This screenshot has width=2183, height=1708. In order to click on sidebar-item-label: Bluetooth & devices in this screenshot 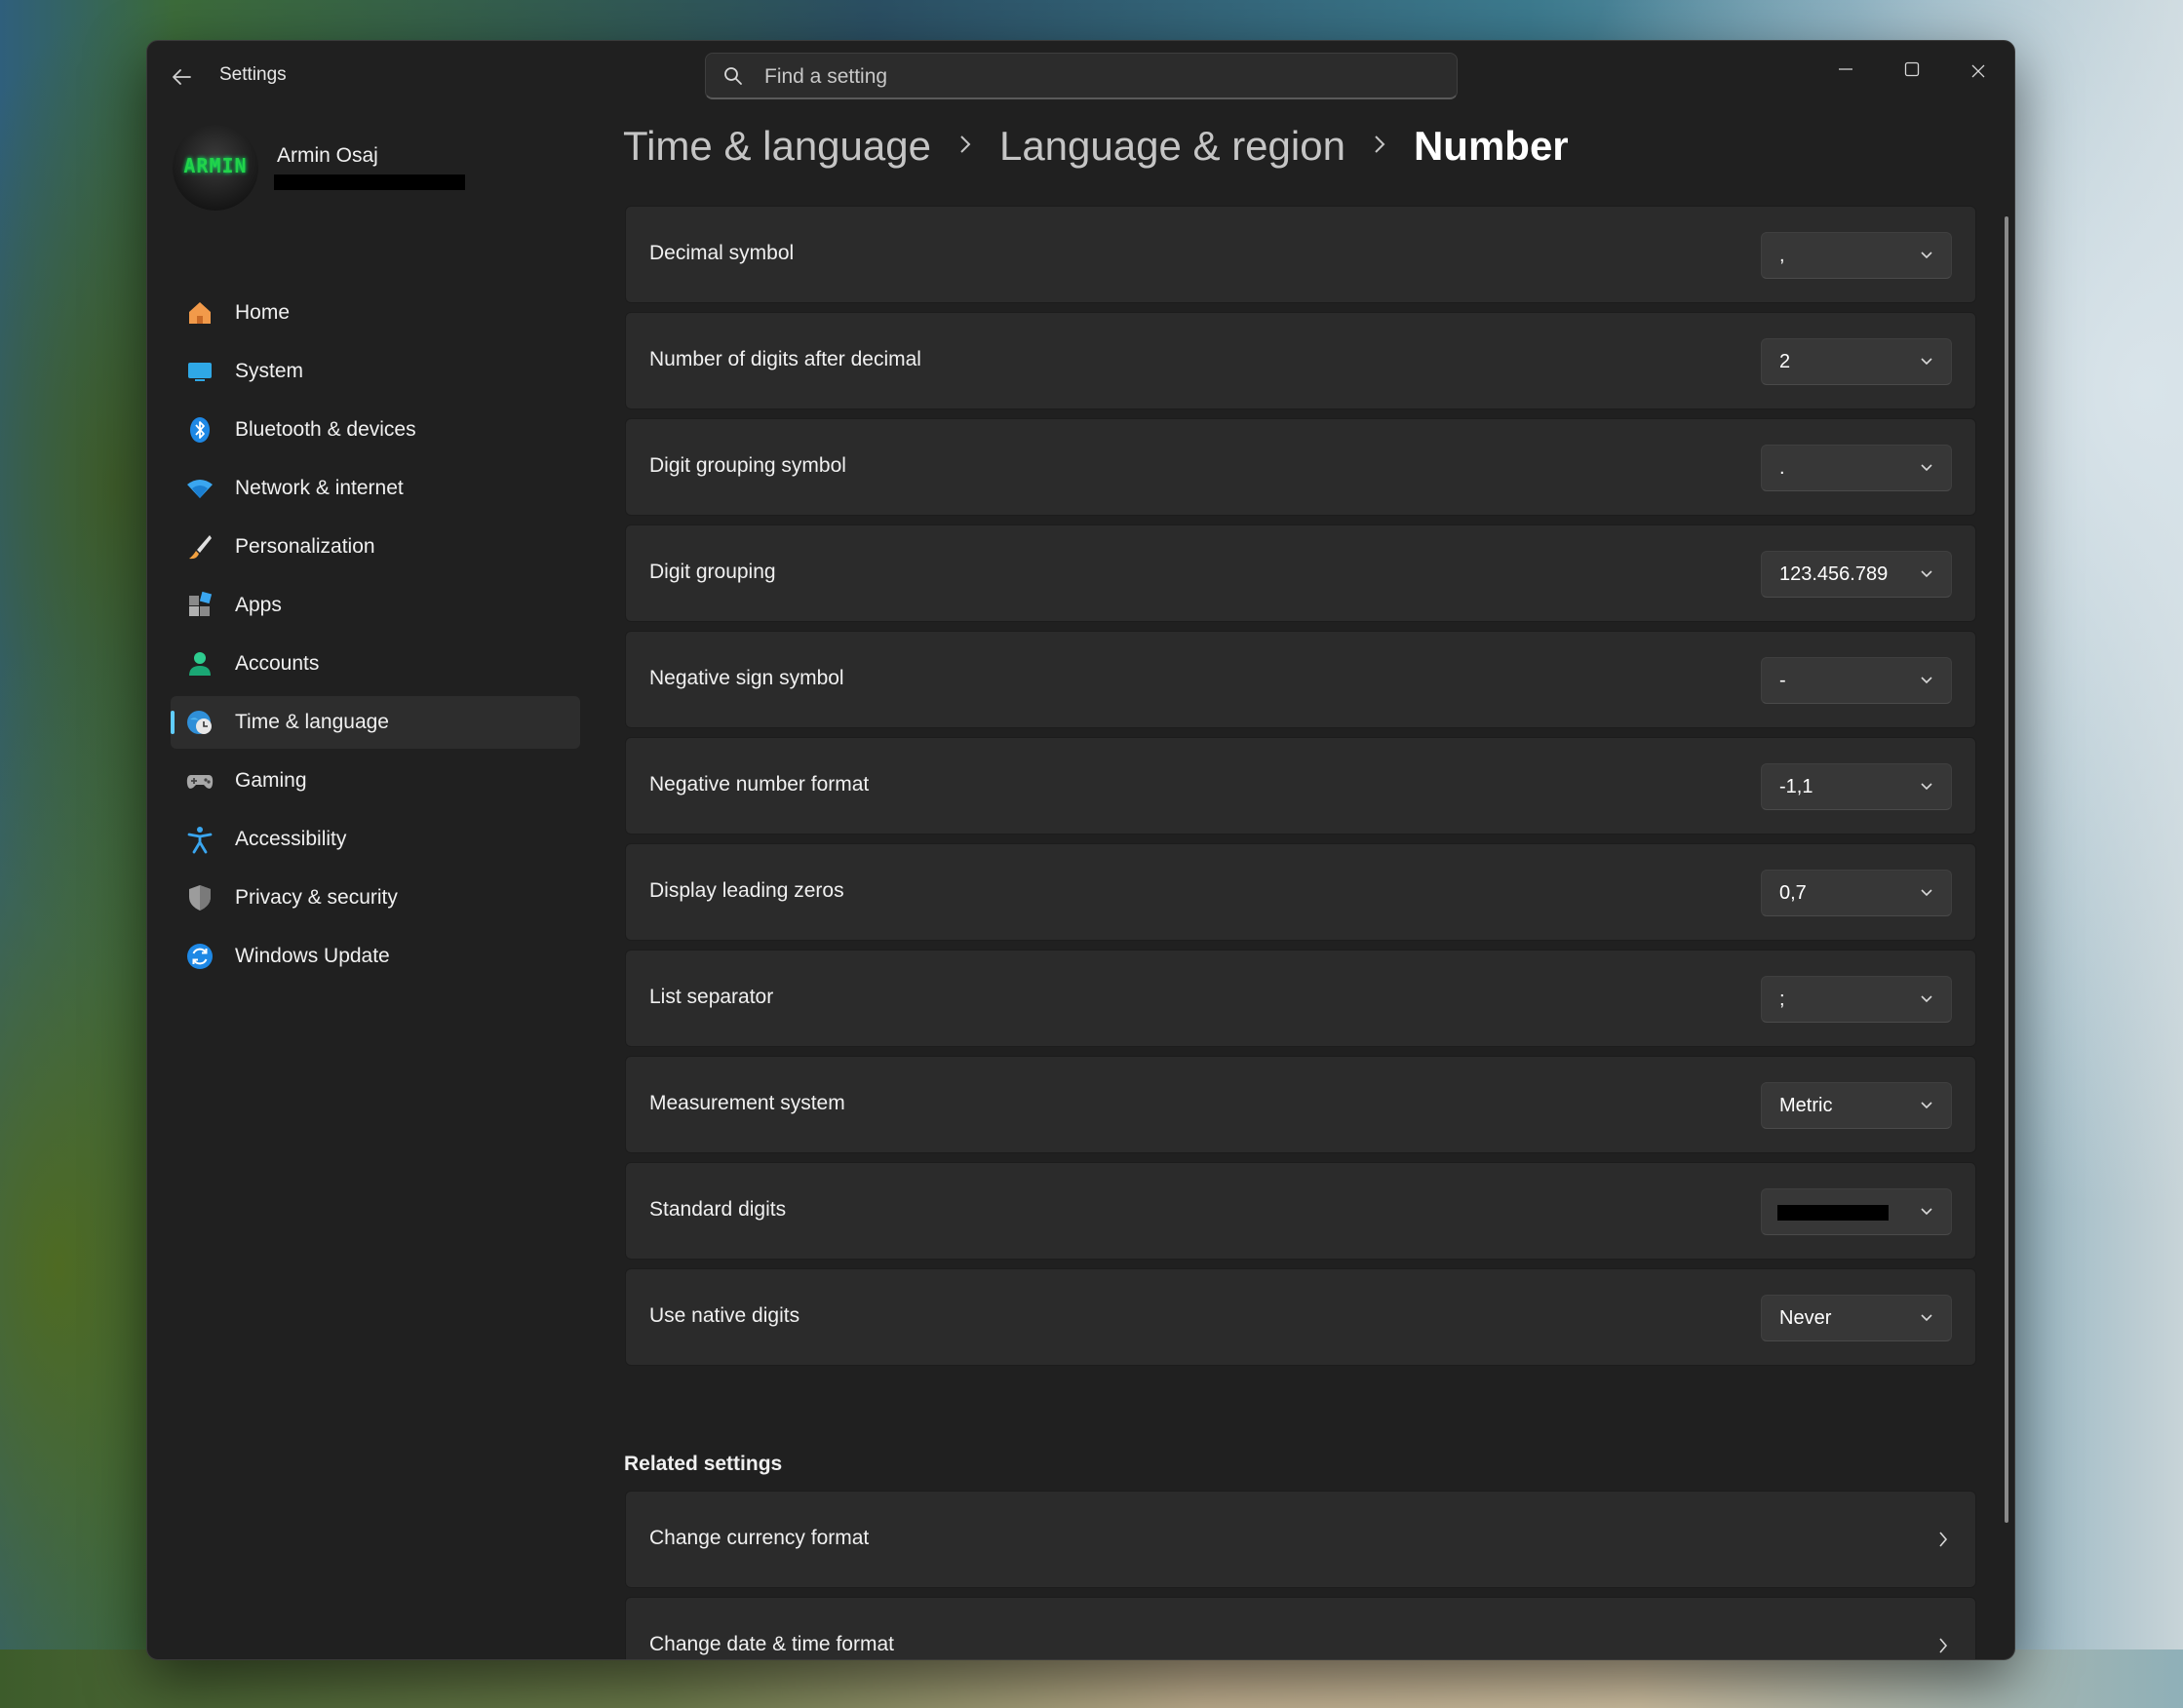, I will do `click(325, 429)`.